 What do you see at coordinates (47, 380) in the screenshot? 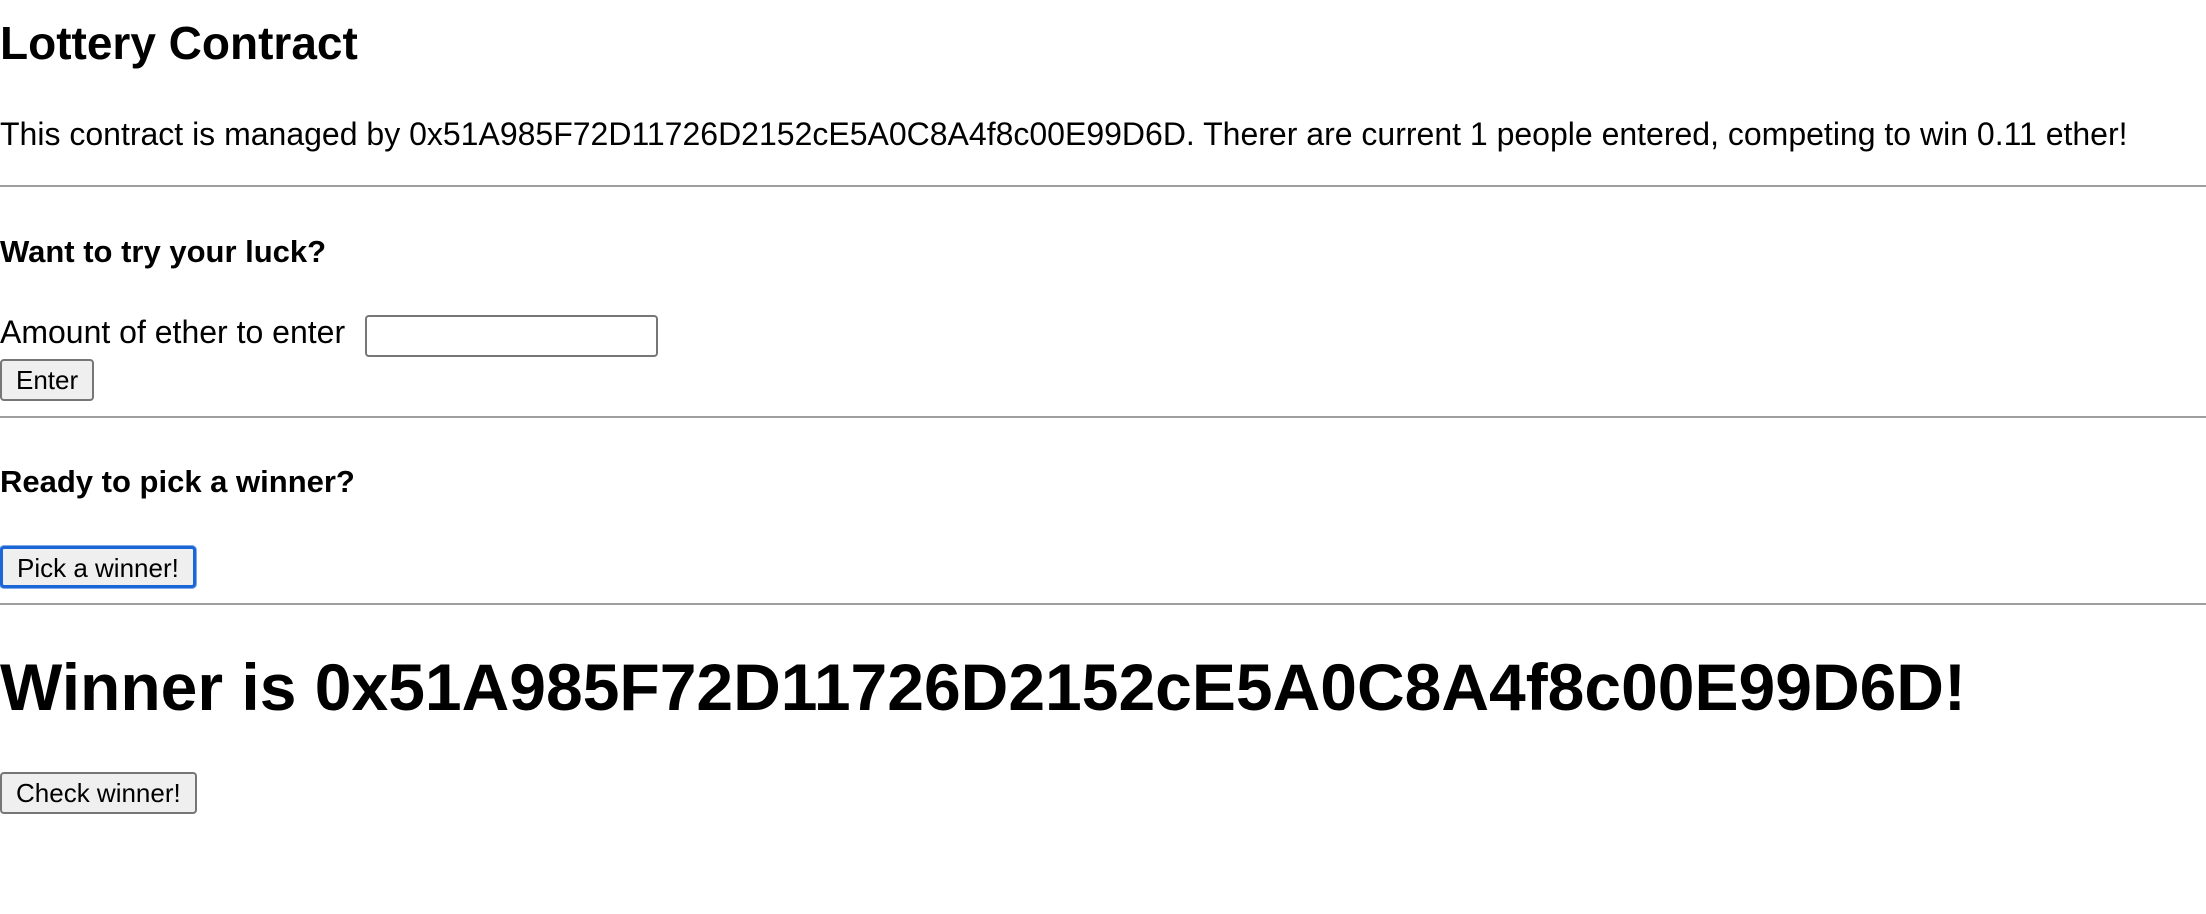
I see `enter-button: Enter` at bounding box center [47, 380].